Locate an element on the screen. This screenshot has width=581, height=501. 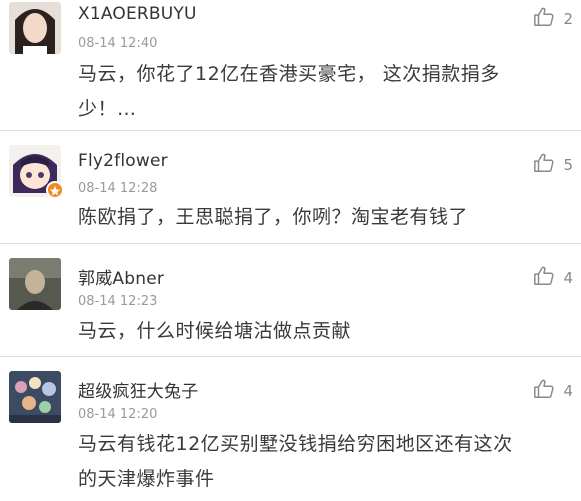
comment-text-line: 的天津爆炸事件 is located at coordinates (146, 479).